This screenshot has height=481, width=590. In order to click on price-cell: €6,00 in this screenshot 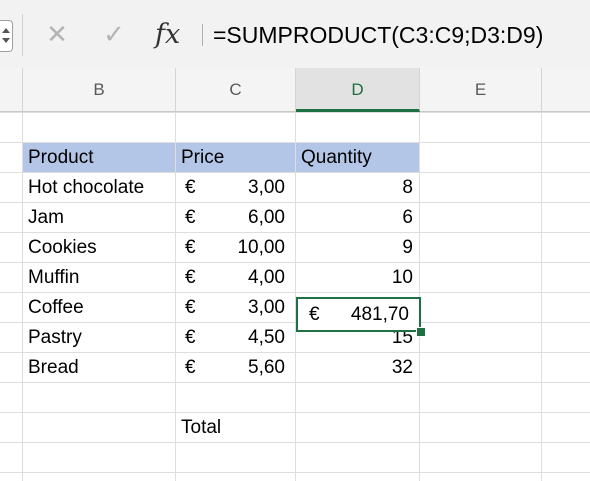, I will do `click(235, 217)`.